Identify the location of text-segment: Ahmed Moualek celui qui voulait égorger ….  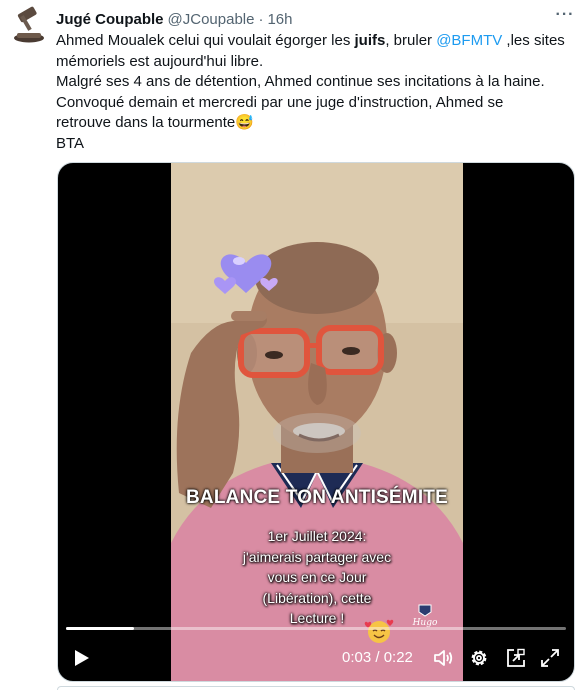
(205, 40).